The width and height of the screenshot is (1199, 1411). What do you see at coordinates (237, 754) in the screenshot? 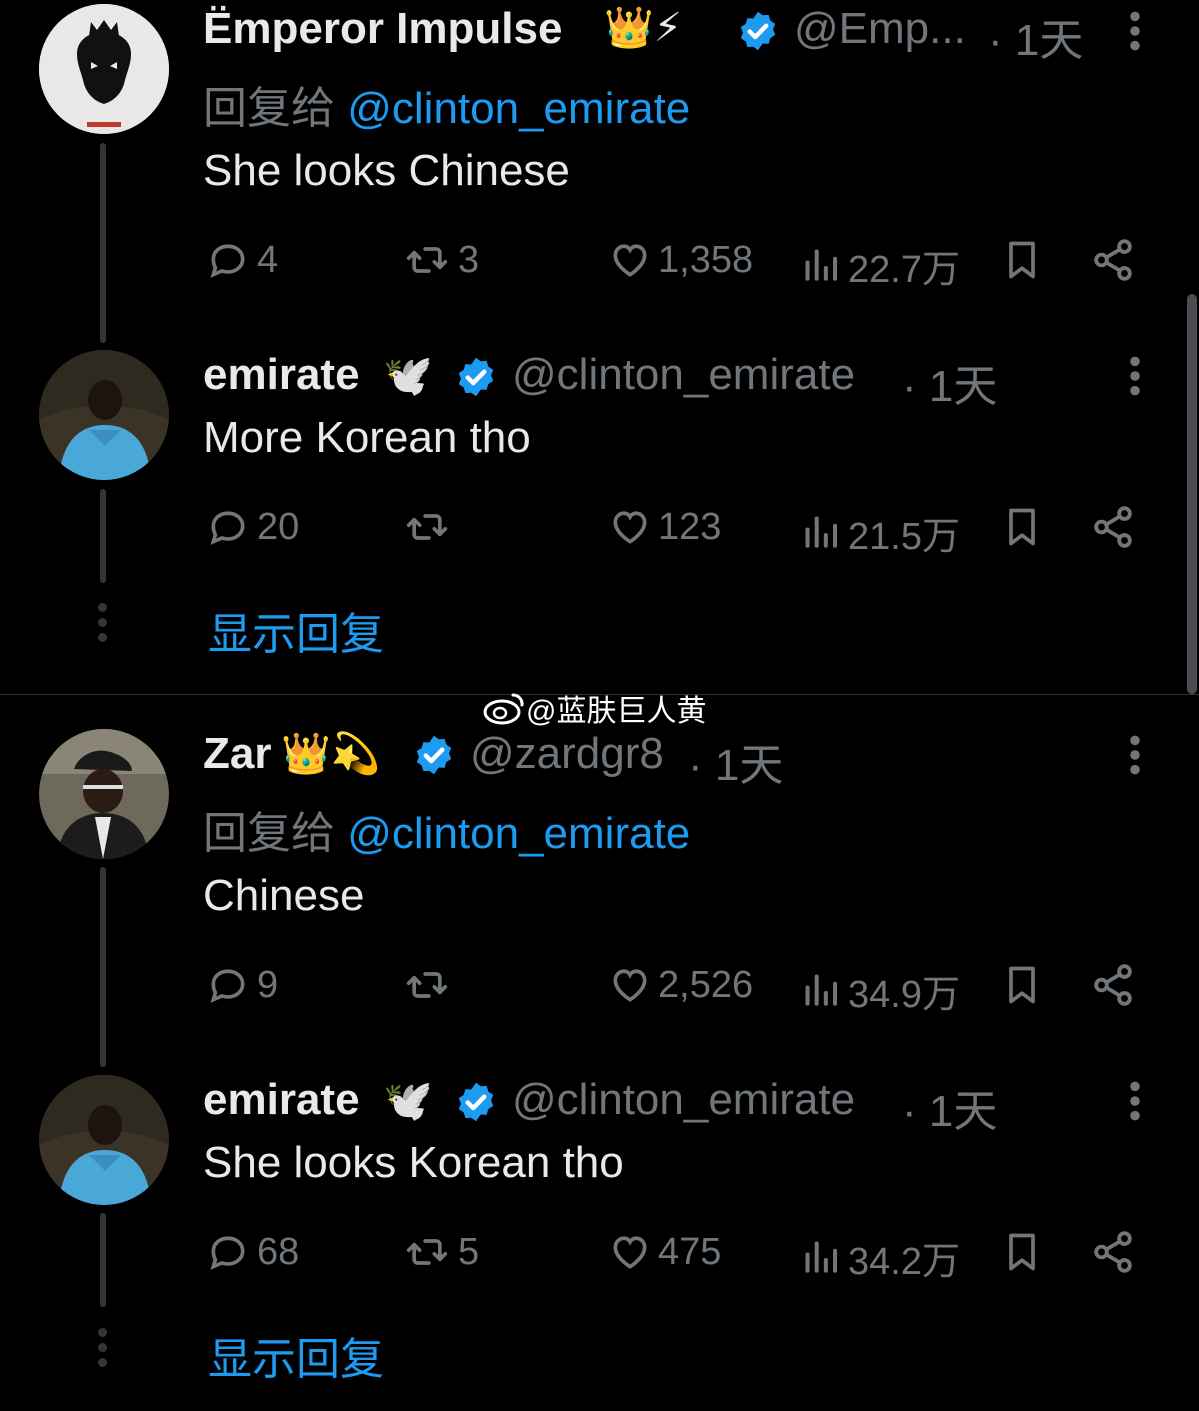
I see `display-name: Zar` at bounding box center [237, 754].